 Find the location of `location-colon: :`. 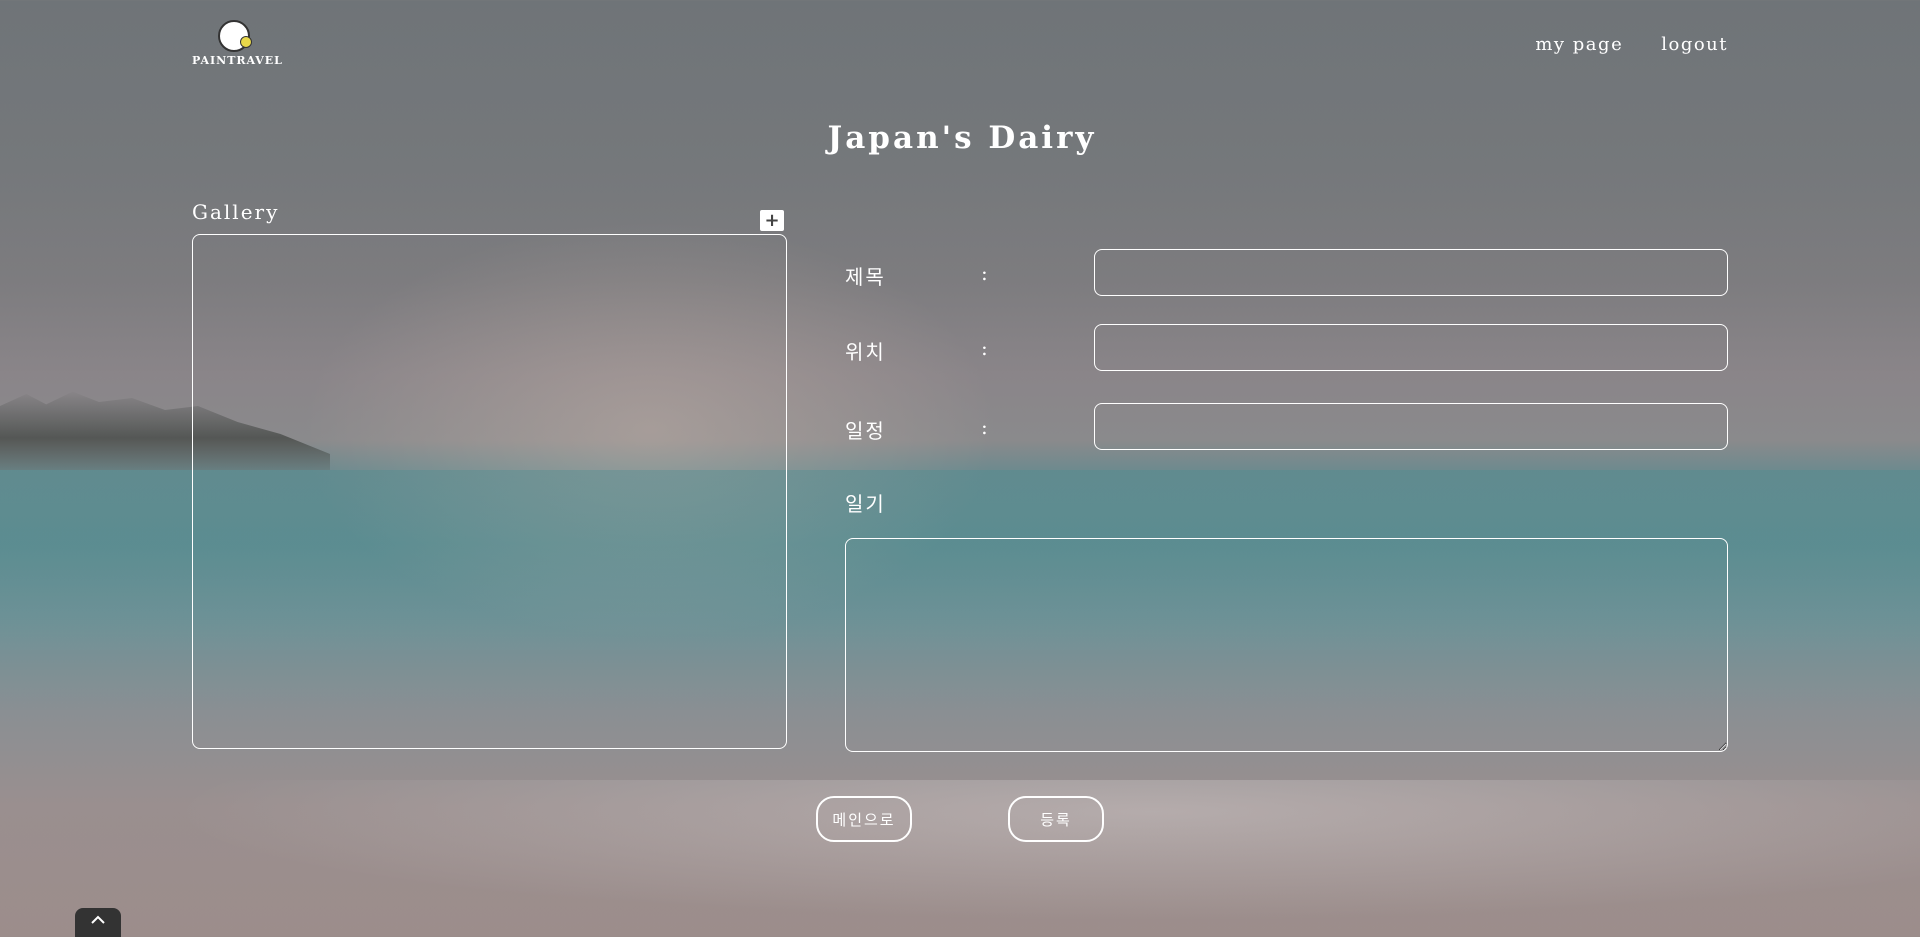

location-colon: : is located at coordinates (984, 348).